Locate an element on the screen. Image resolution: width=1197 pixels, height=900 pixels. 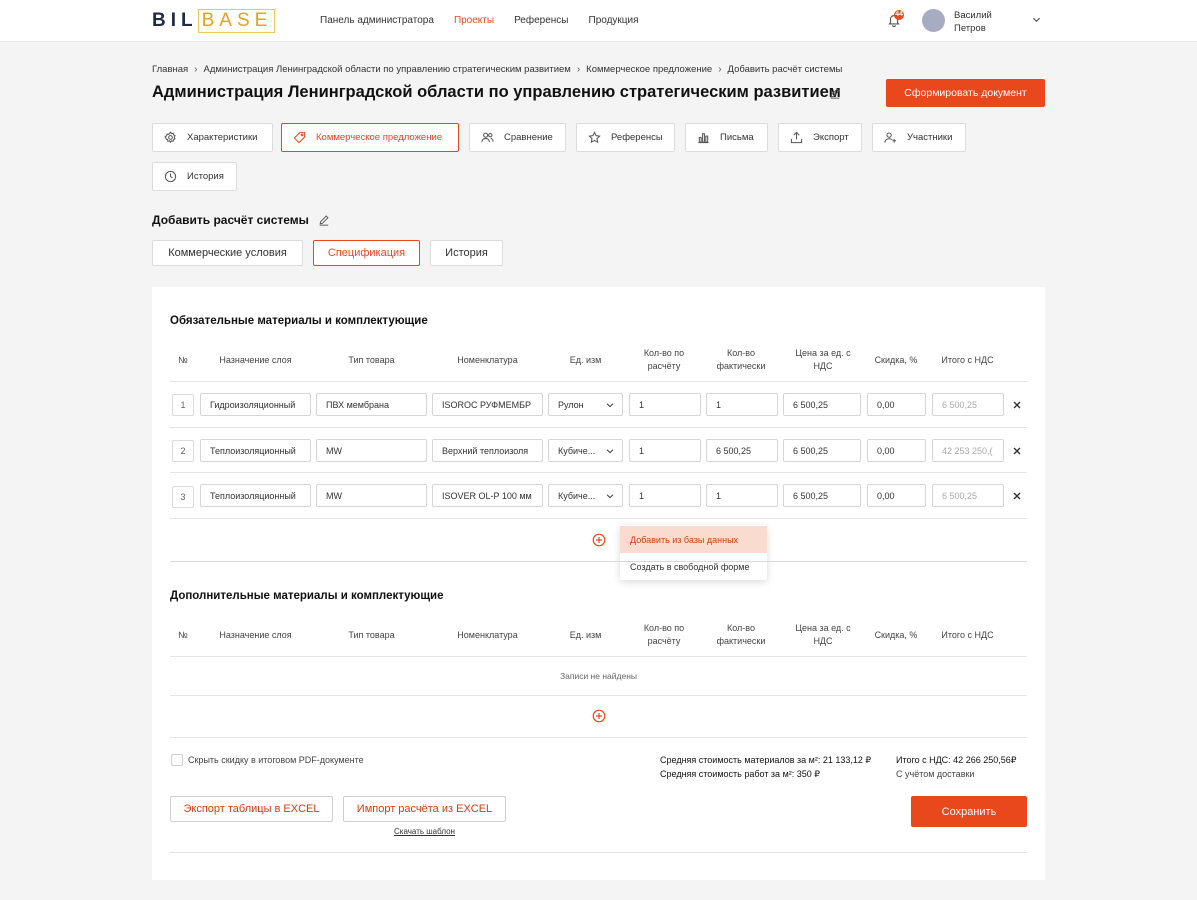
avatar is located at coordinates (933, 20).